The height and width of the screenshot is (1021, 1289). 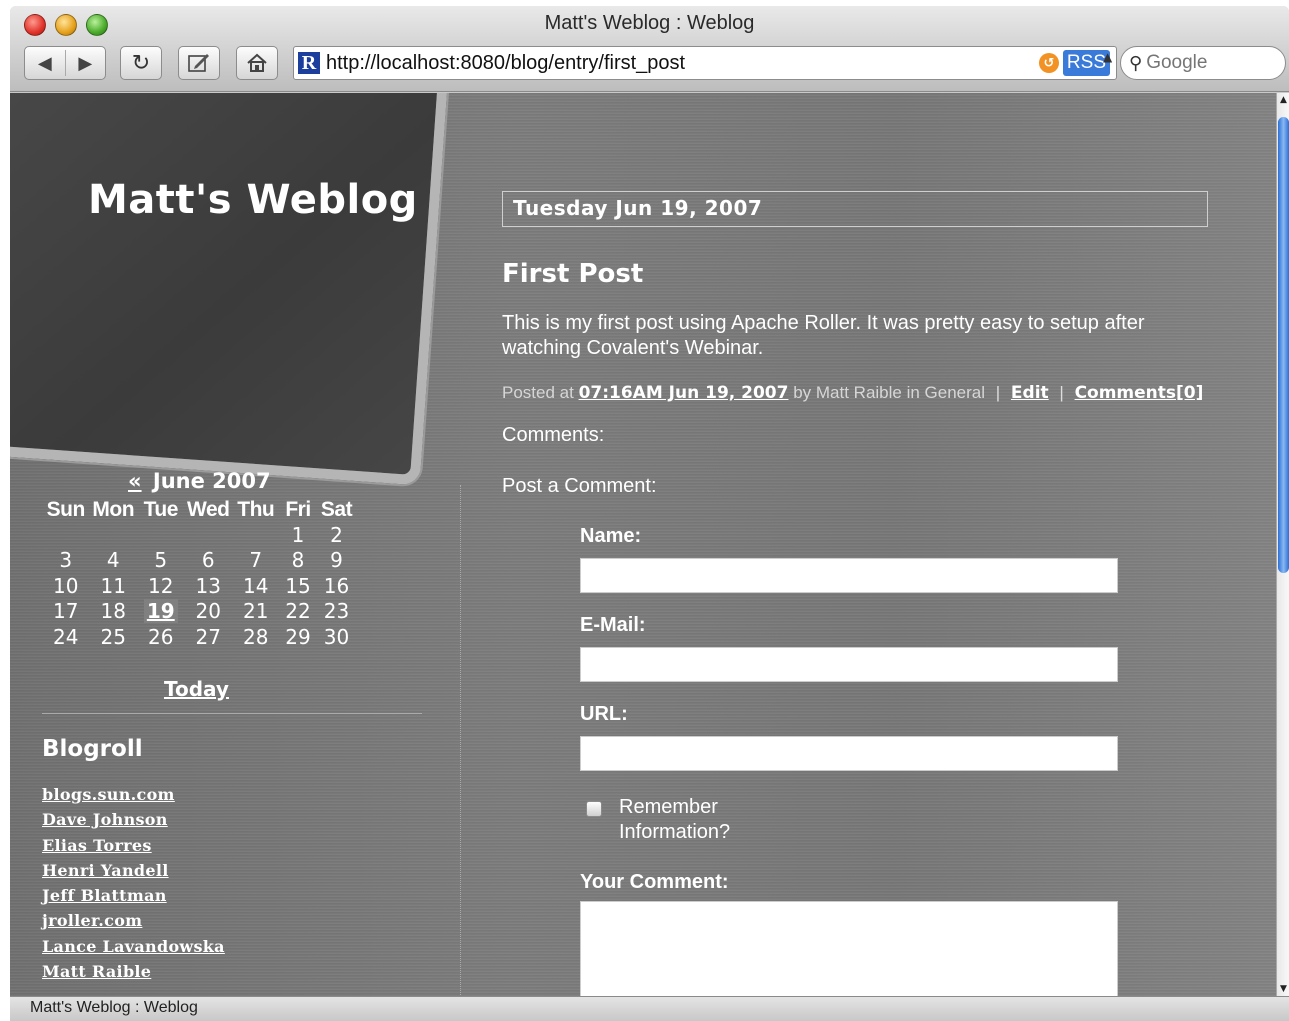 What do you see at coordinates (66, 611) in the screenshot?
I see `calendar-day: 17` at bounding box center [66, 611].